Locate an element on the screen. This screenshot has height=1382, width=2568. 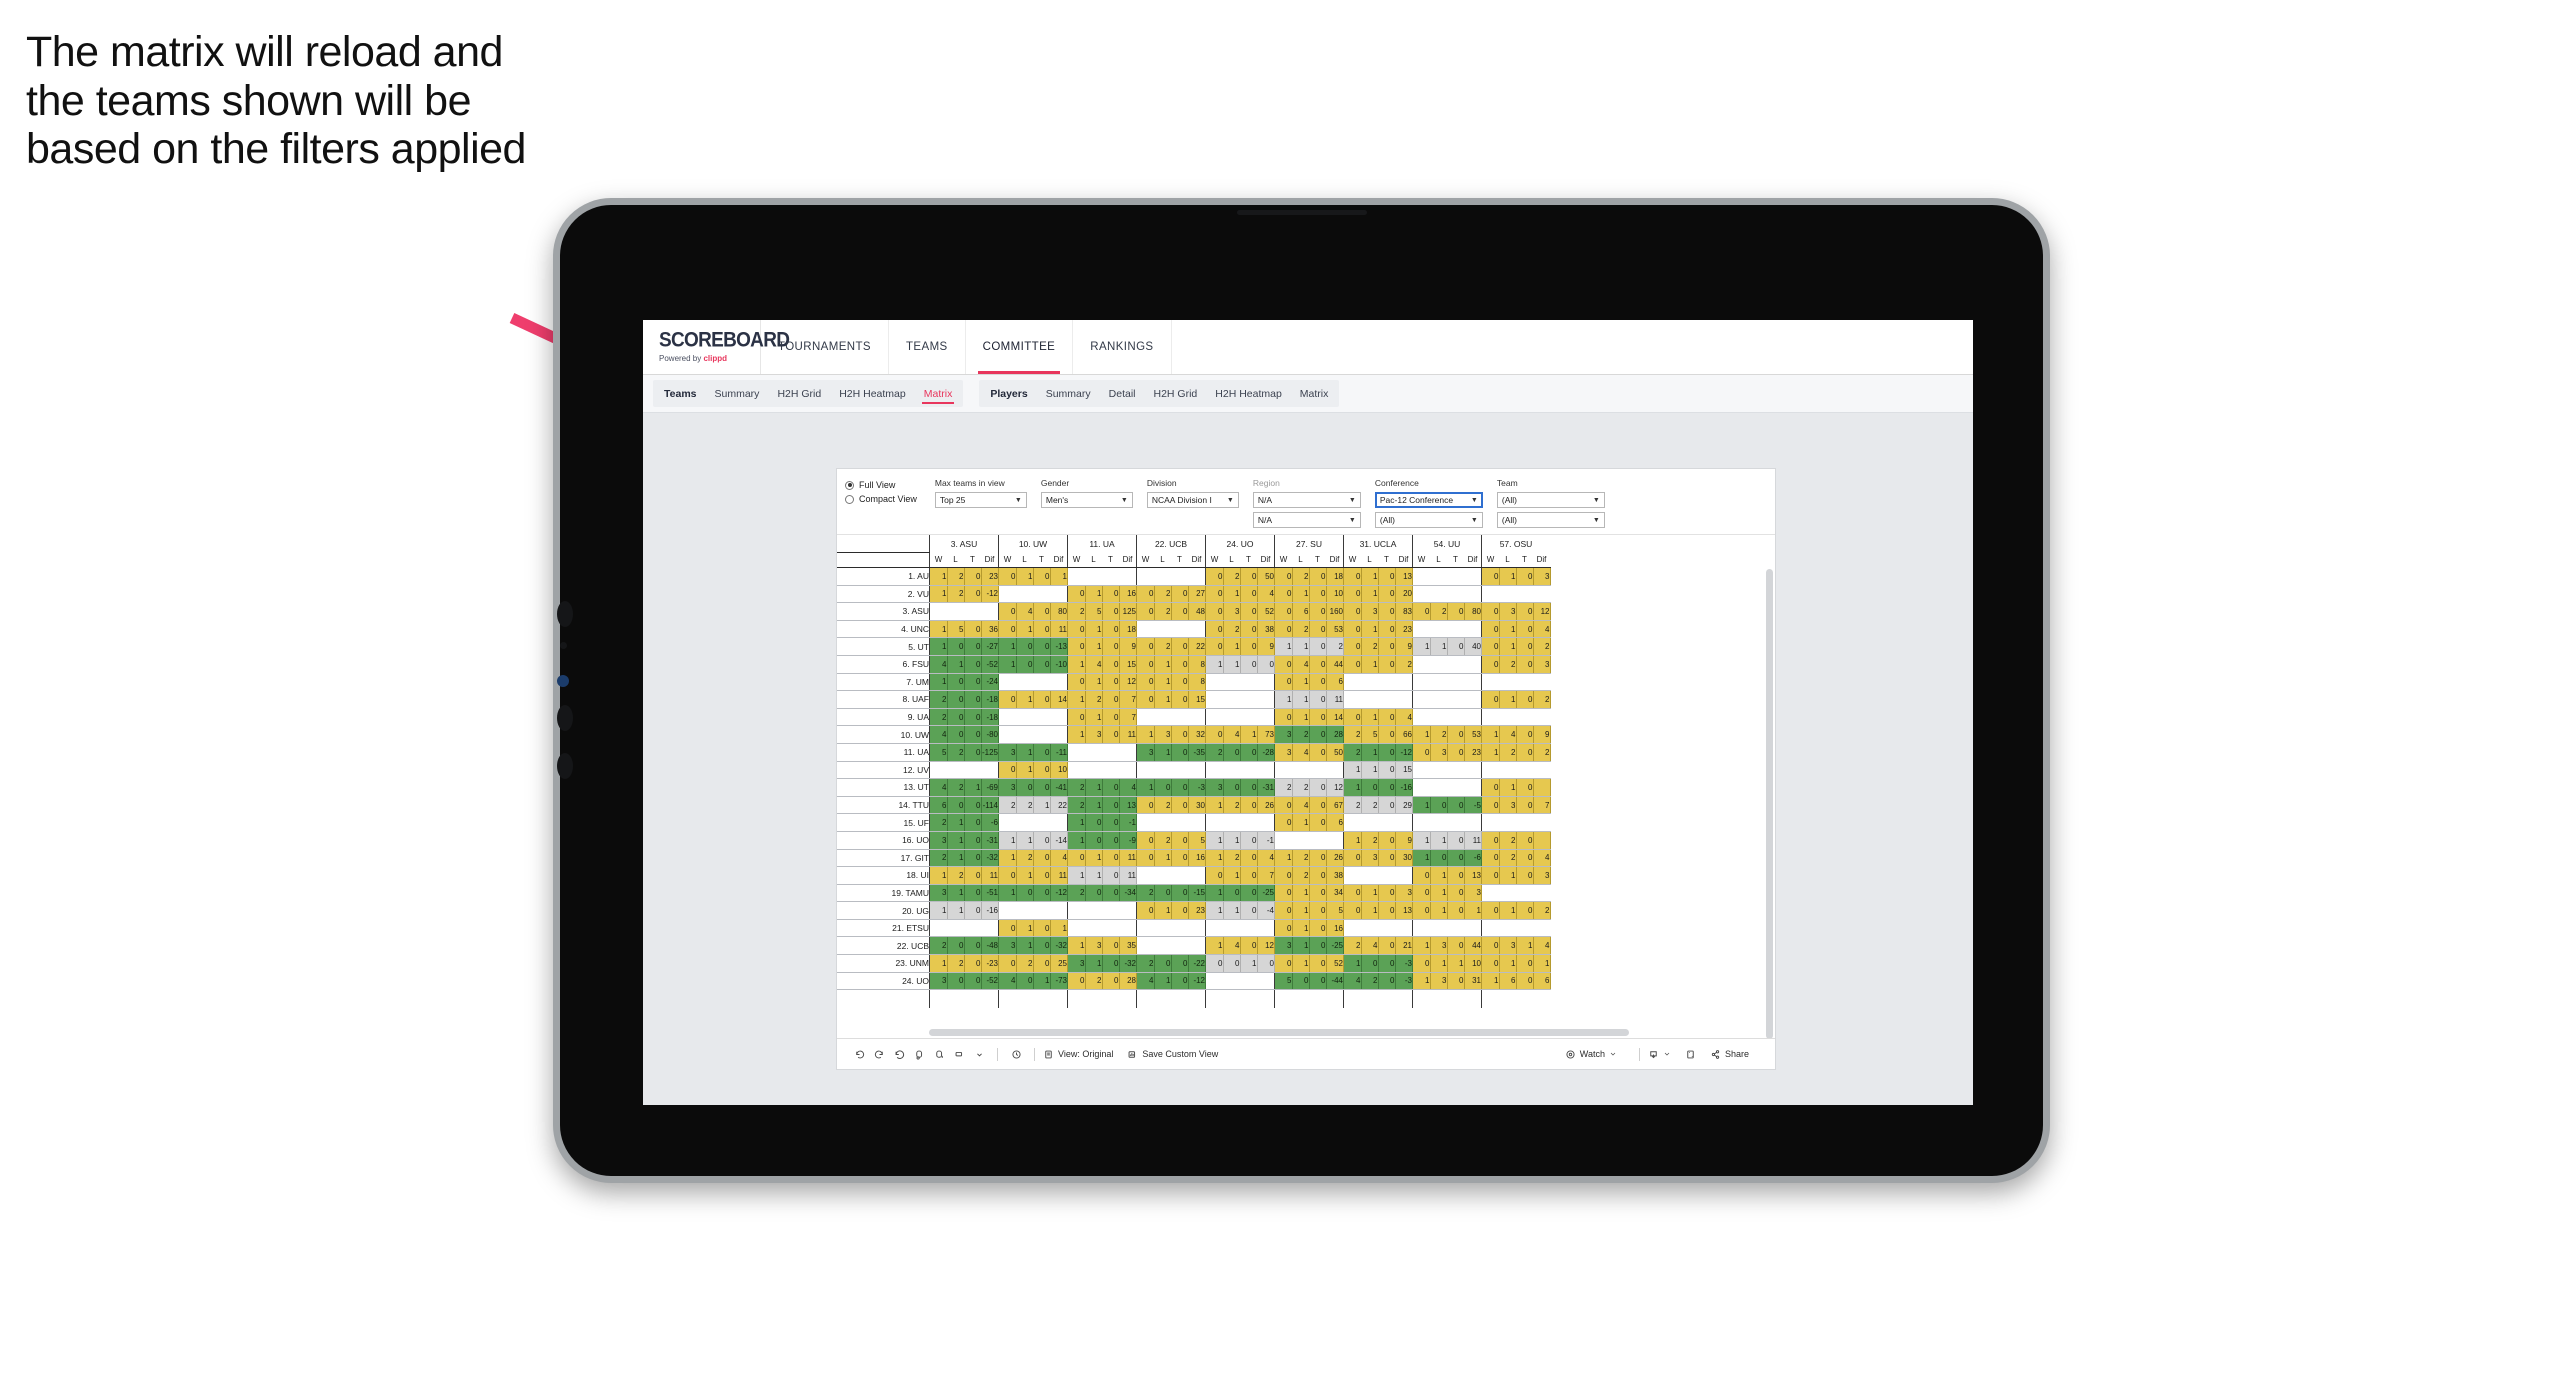
matrix-cell: 13 is located at coordinates (1128, 805).